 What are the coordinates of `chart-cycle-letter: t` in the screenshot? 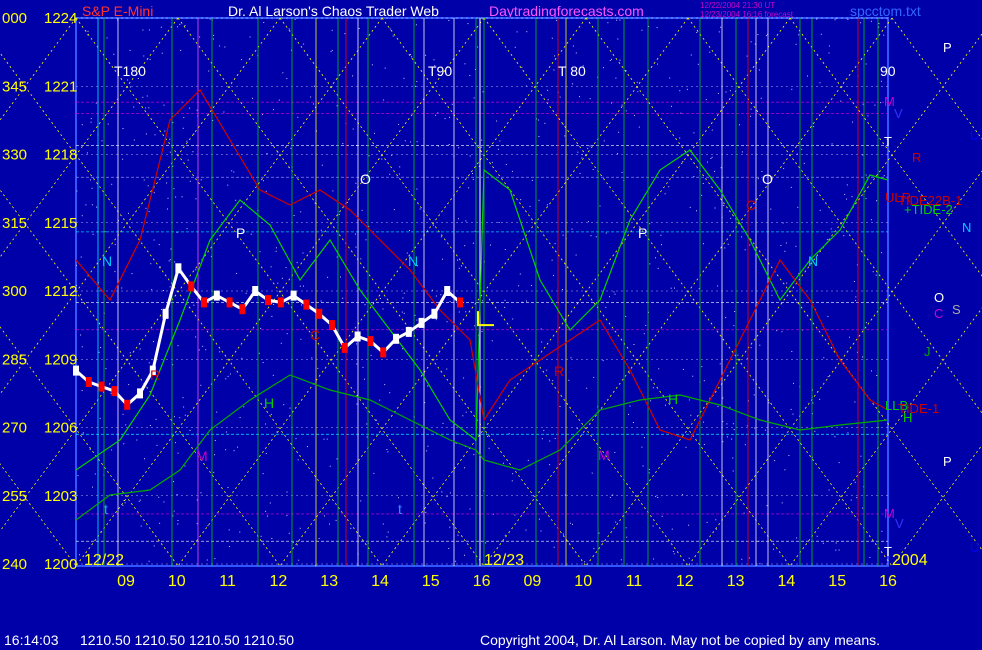 It's located at (106, 509).